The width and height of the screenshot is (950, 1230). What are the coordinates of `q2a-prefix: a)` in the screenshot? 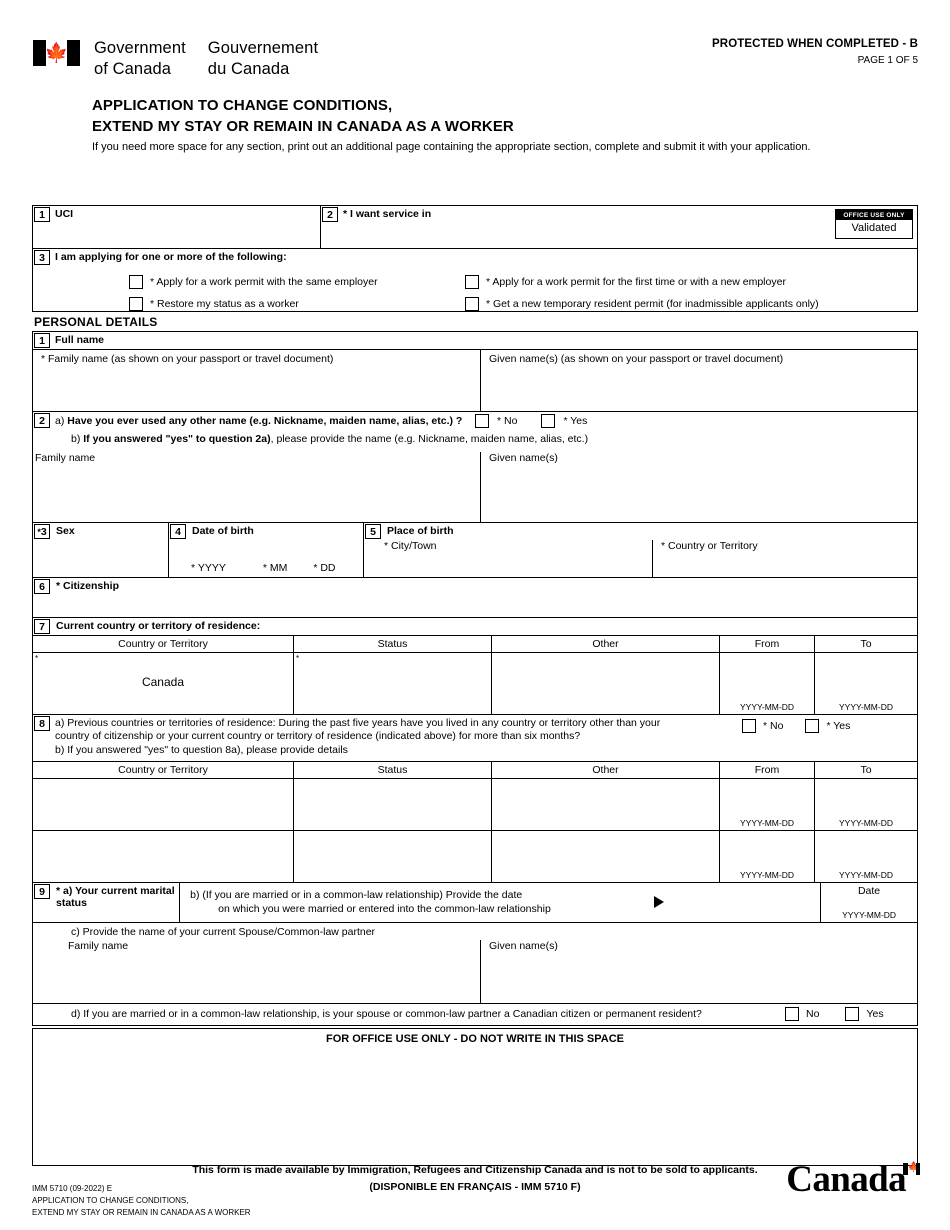 It's located at (61, 421).